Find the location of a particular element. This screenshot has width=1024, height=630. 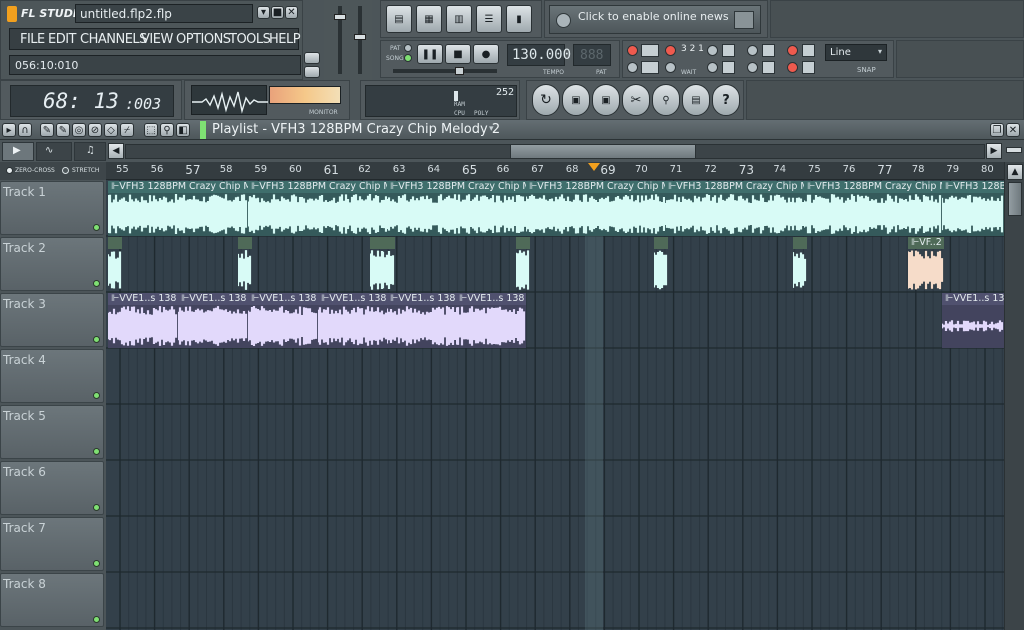

playback-tool-button: ◧ is located at coordinates (183, 130).